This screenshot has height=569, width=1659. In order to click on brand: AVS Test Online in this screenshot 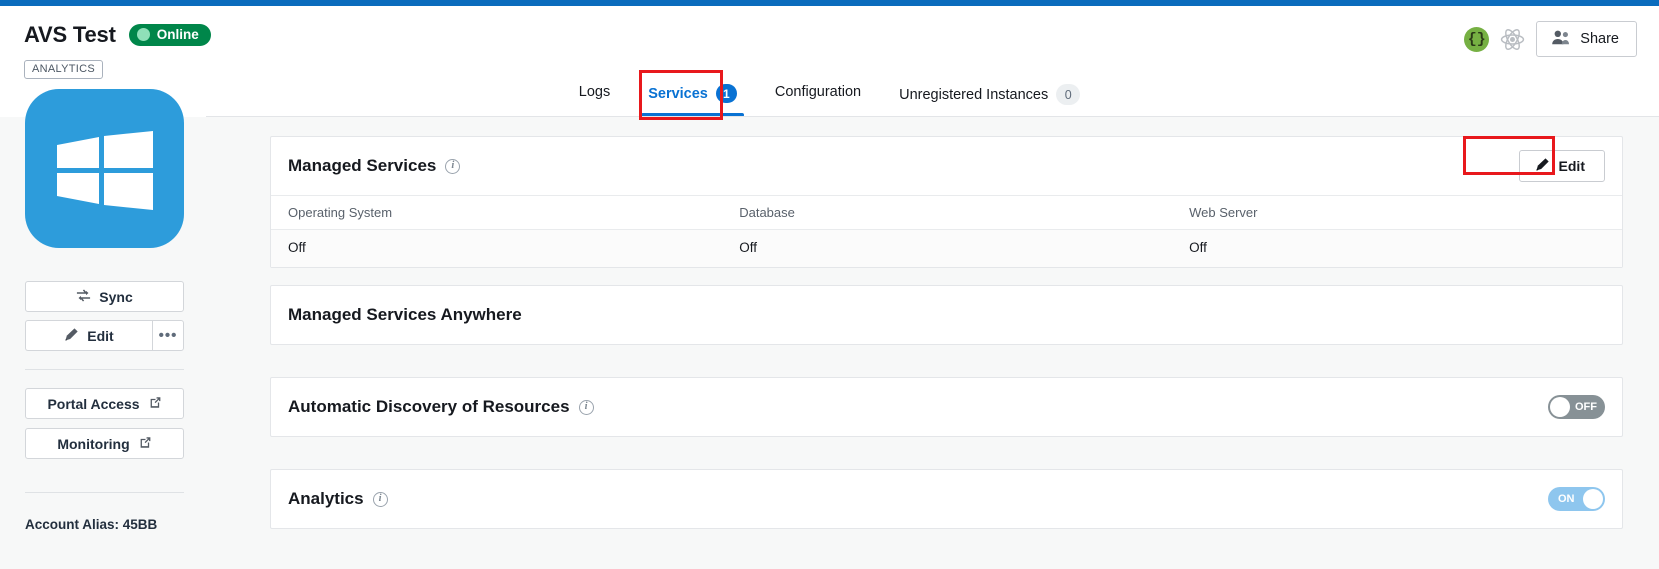, I will do `click(117, 35)`.